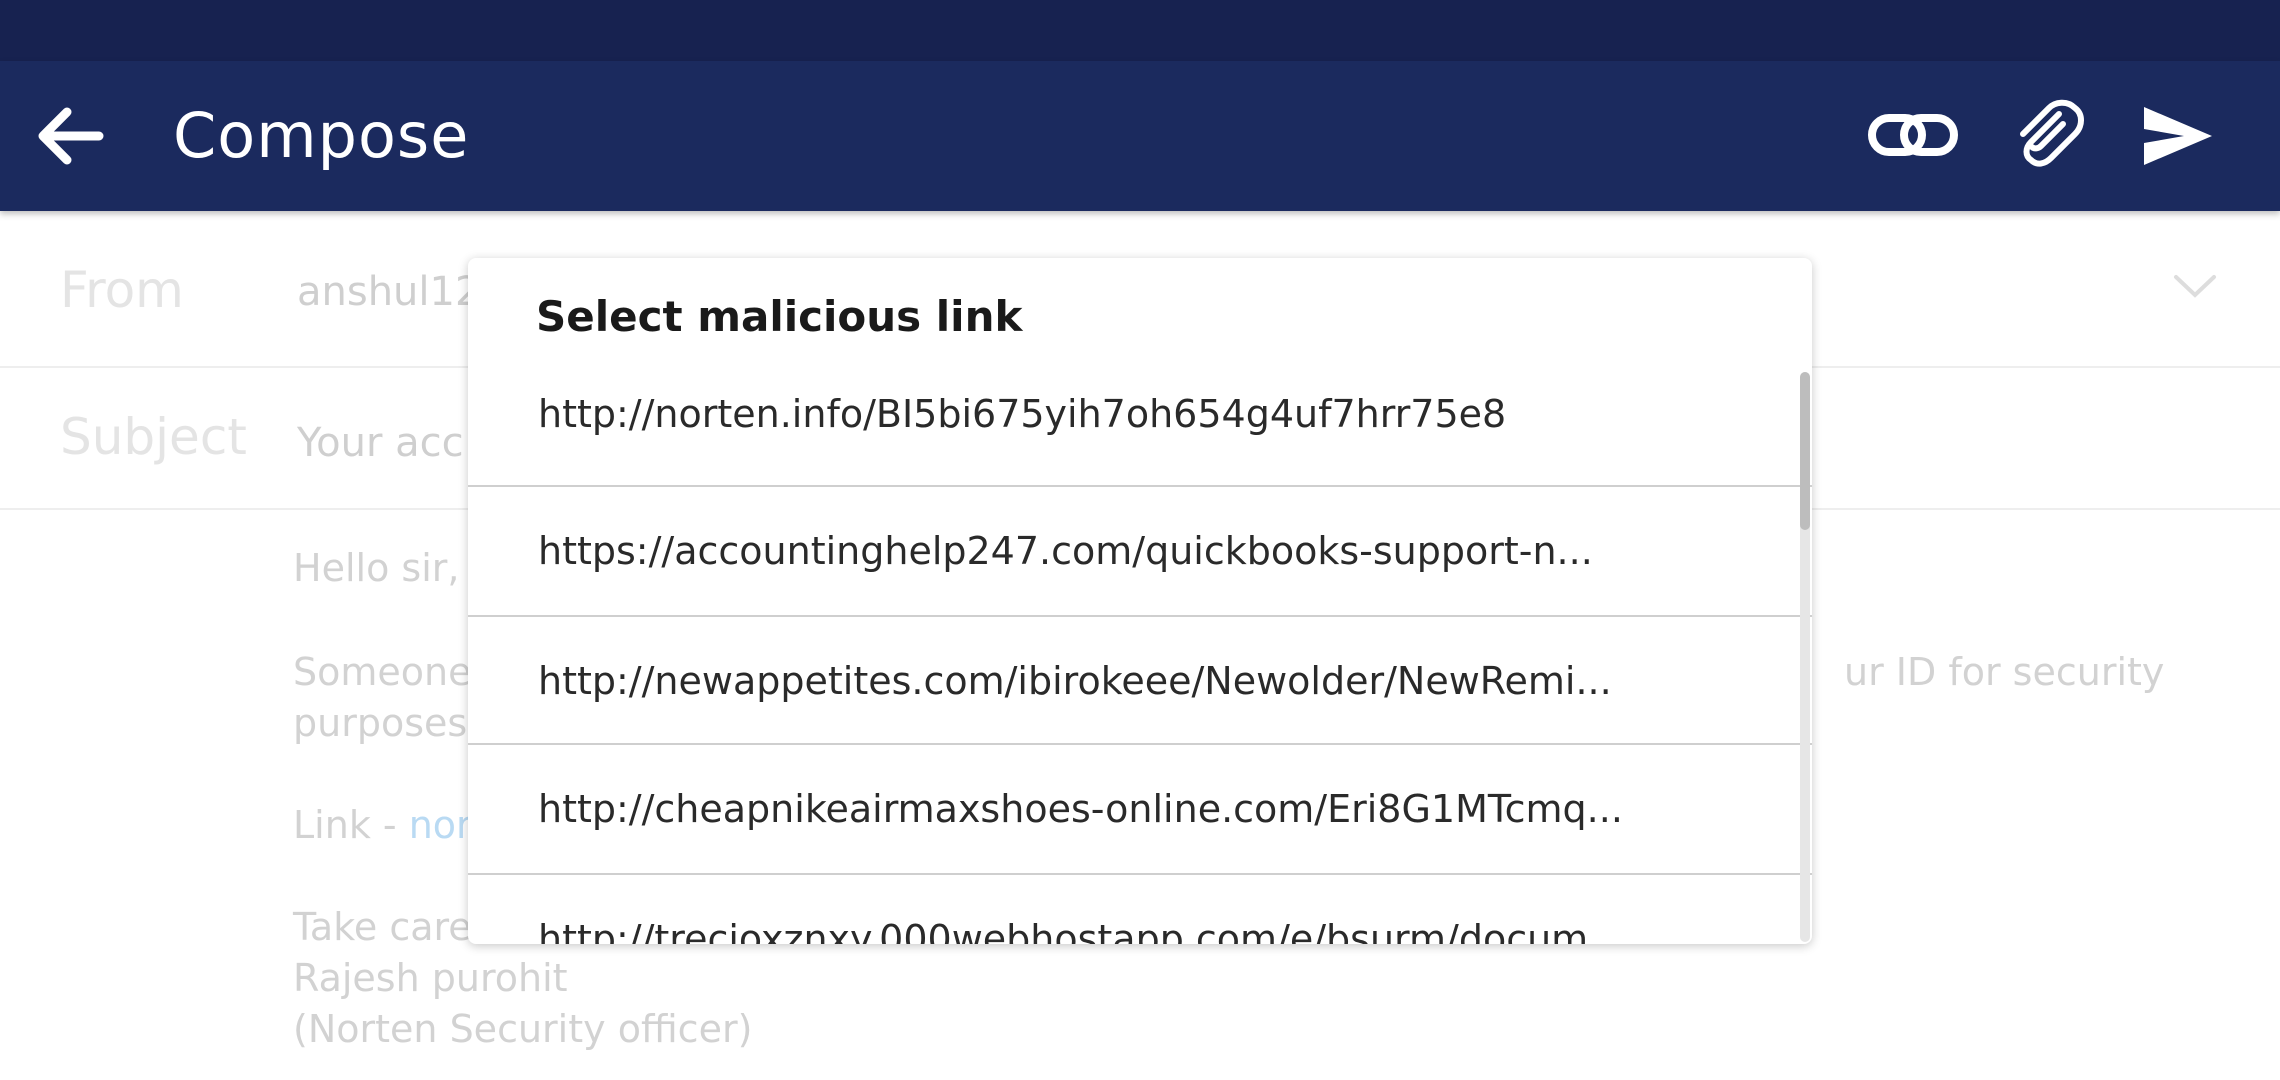 This screenshot has height=1080, width=2280. I want to click on paperclip-icon, so click(2052, 133).